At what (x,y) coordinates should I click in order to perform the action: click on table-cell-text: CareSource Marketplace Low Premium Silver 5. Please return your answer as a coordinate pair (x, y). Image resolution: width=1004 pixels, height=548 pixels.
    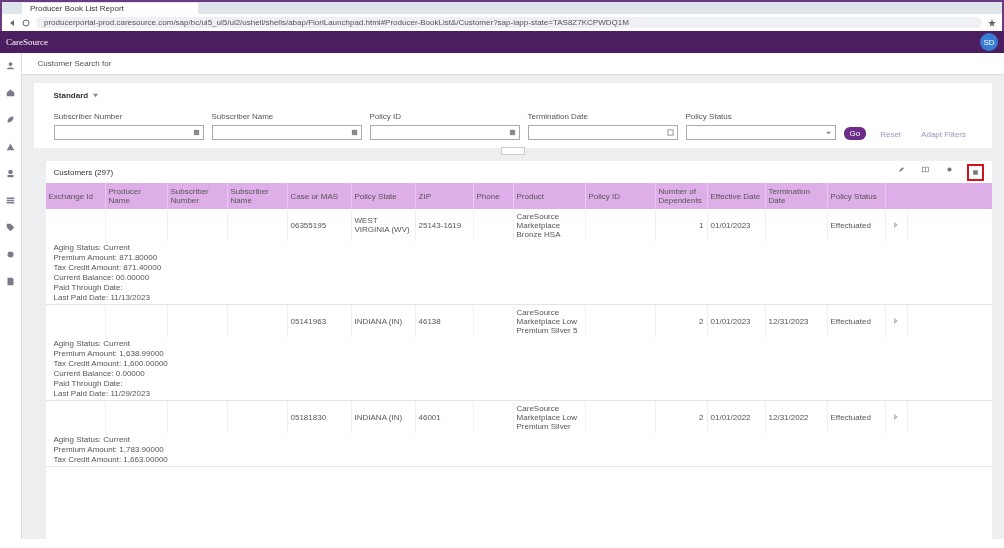
    Looking at the image, I should click on (547, 321).